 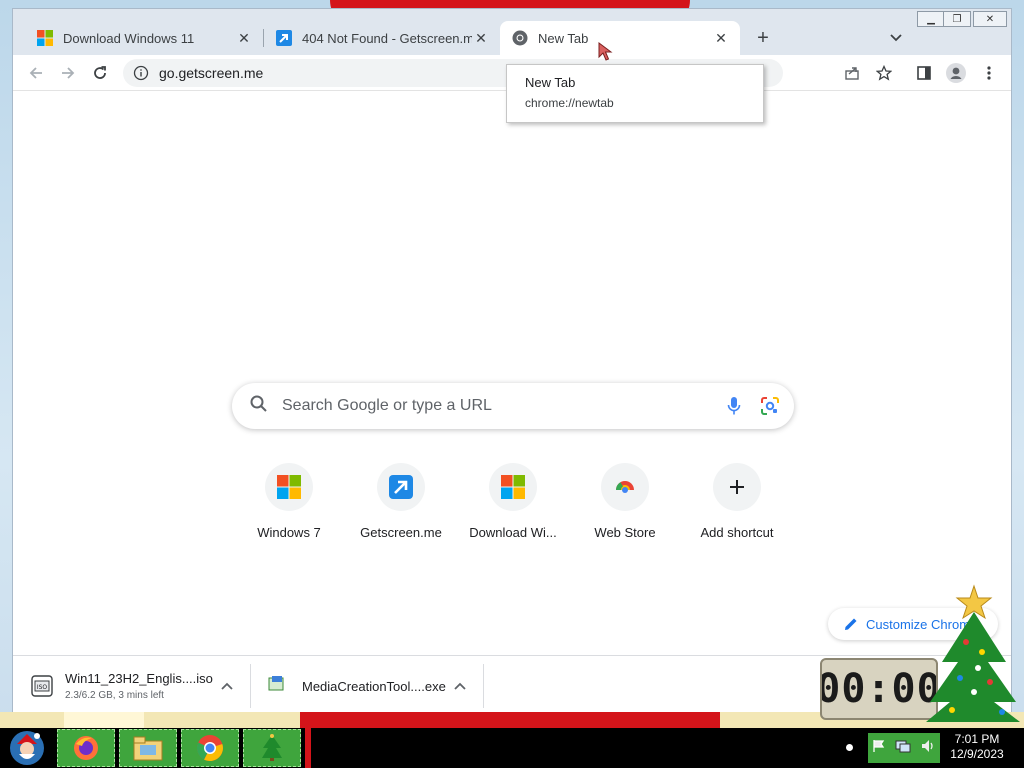 I want to click on shortcut-getscreen: Getscreen.me, so click(x=401, y=501).